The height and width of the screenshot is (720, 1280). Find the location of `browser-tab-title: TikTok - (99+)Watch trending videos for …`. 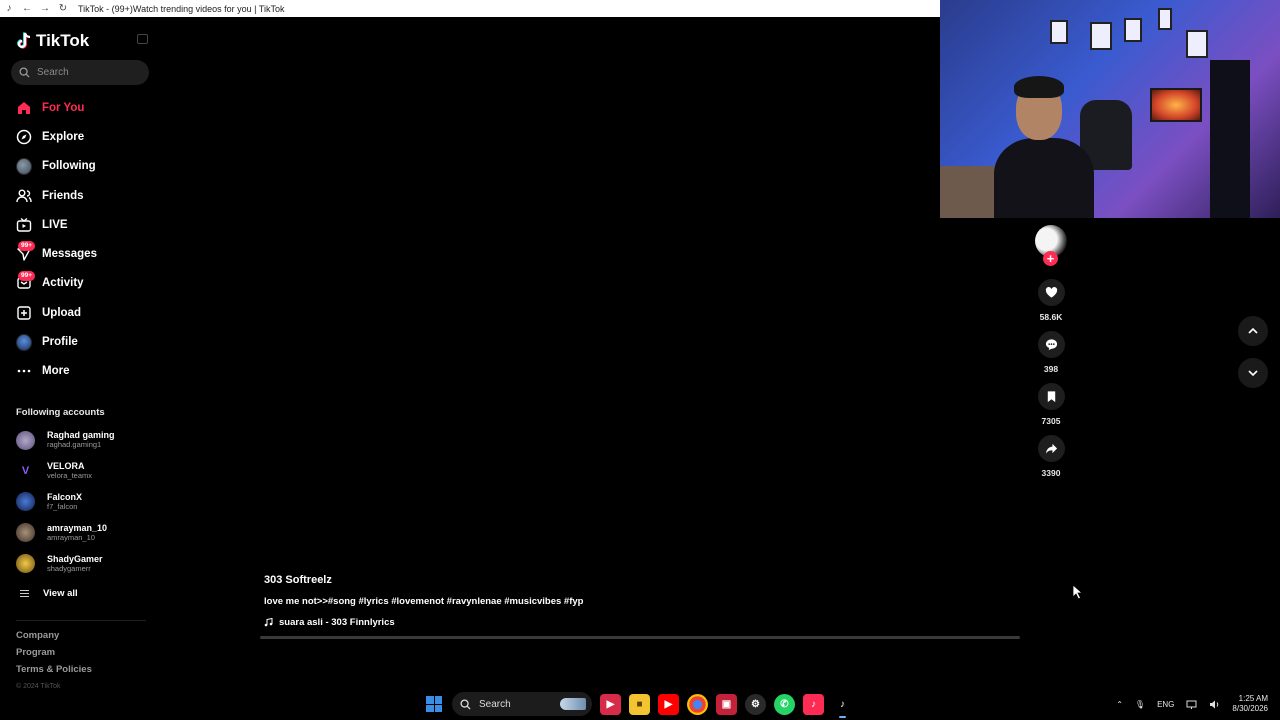

browser-tab-title: TikTok - (99+)Watch trending videos for … is located at coordinates (181, 8).